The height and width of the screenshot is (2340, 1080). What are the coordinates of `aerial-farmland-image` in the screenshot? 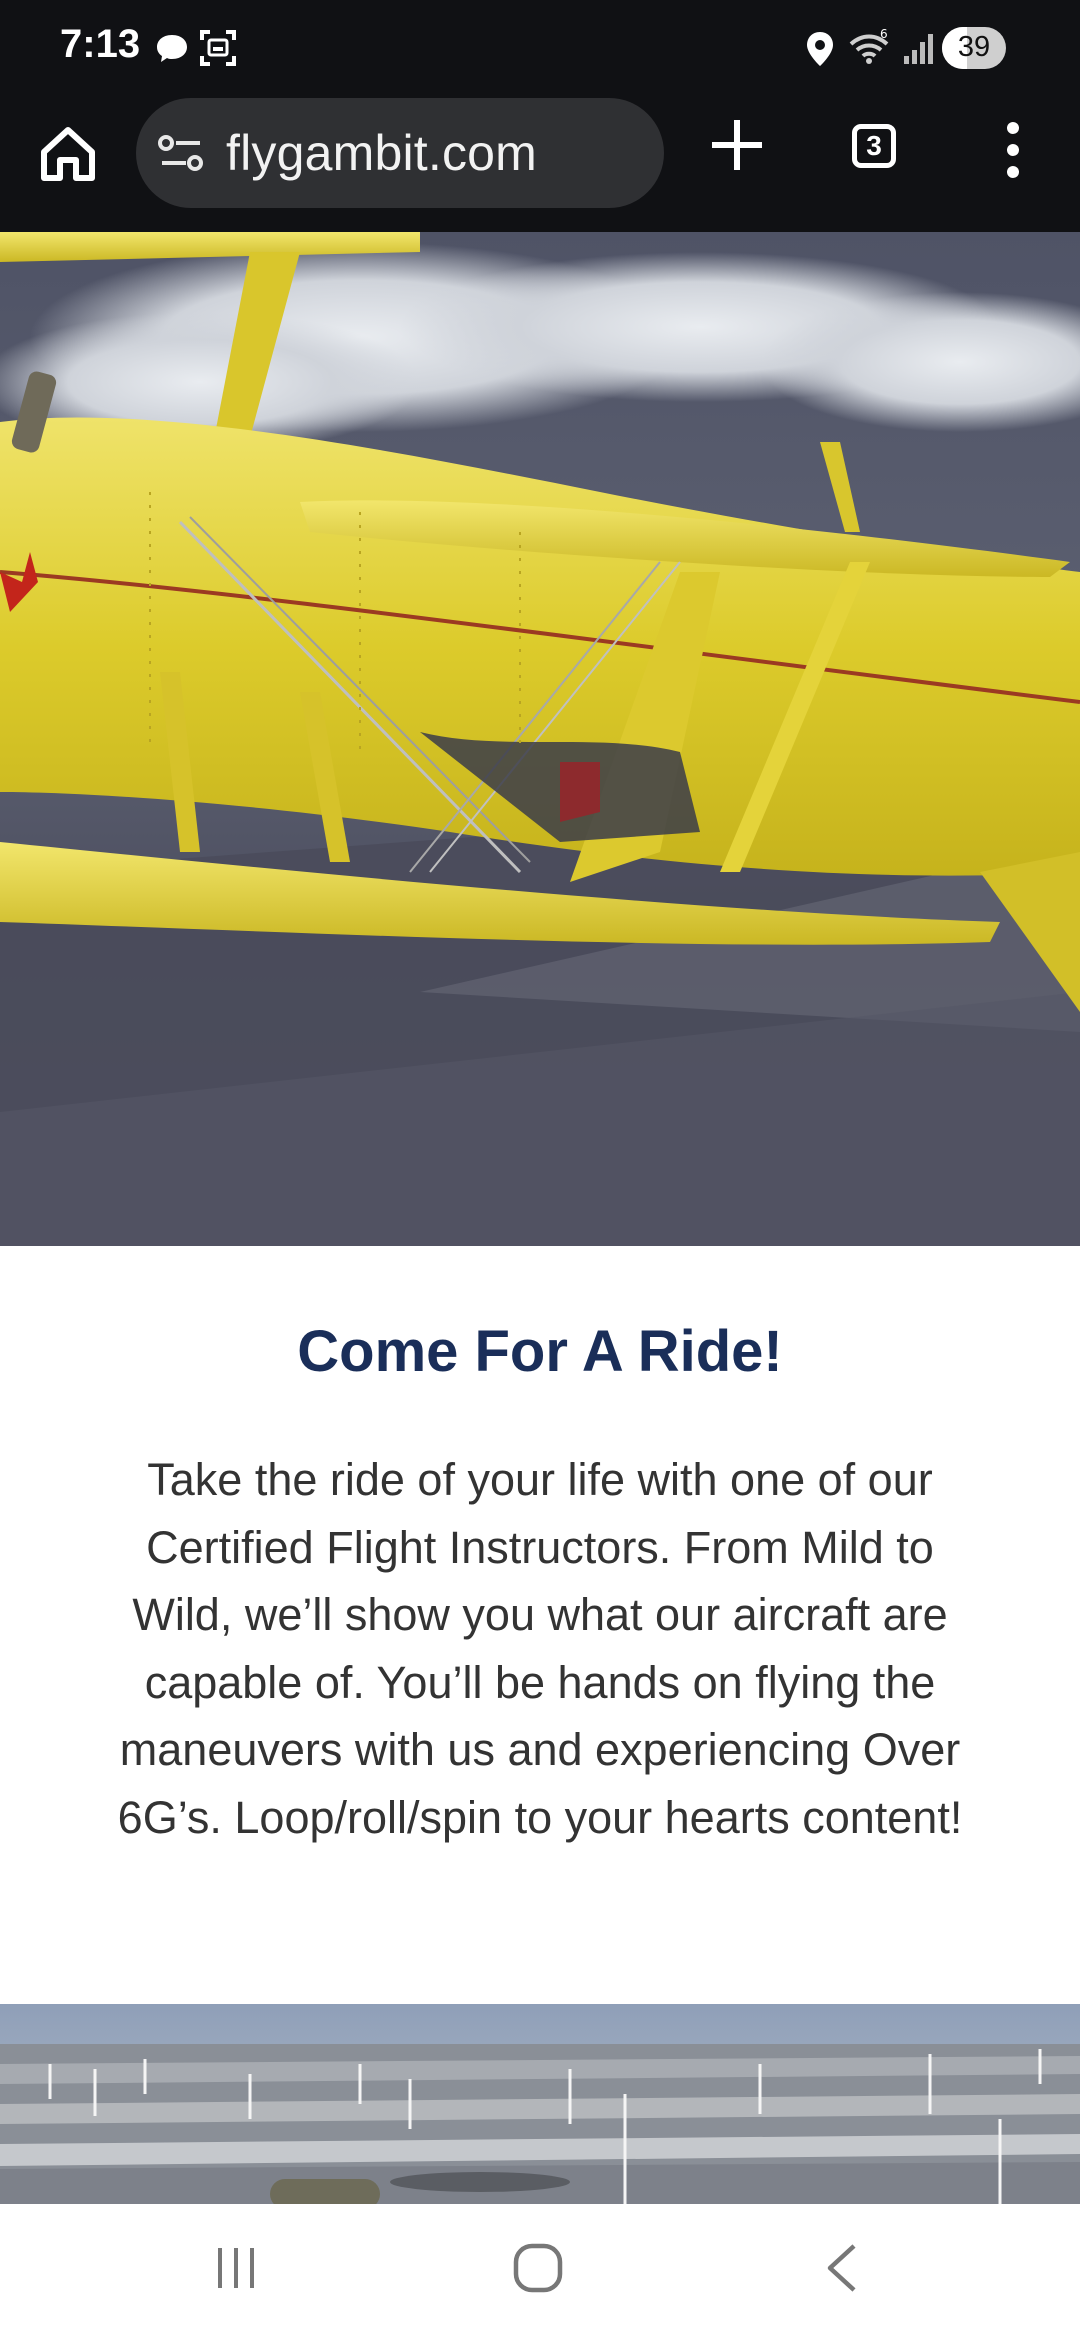 It's located at (540, 2104).